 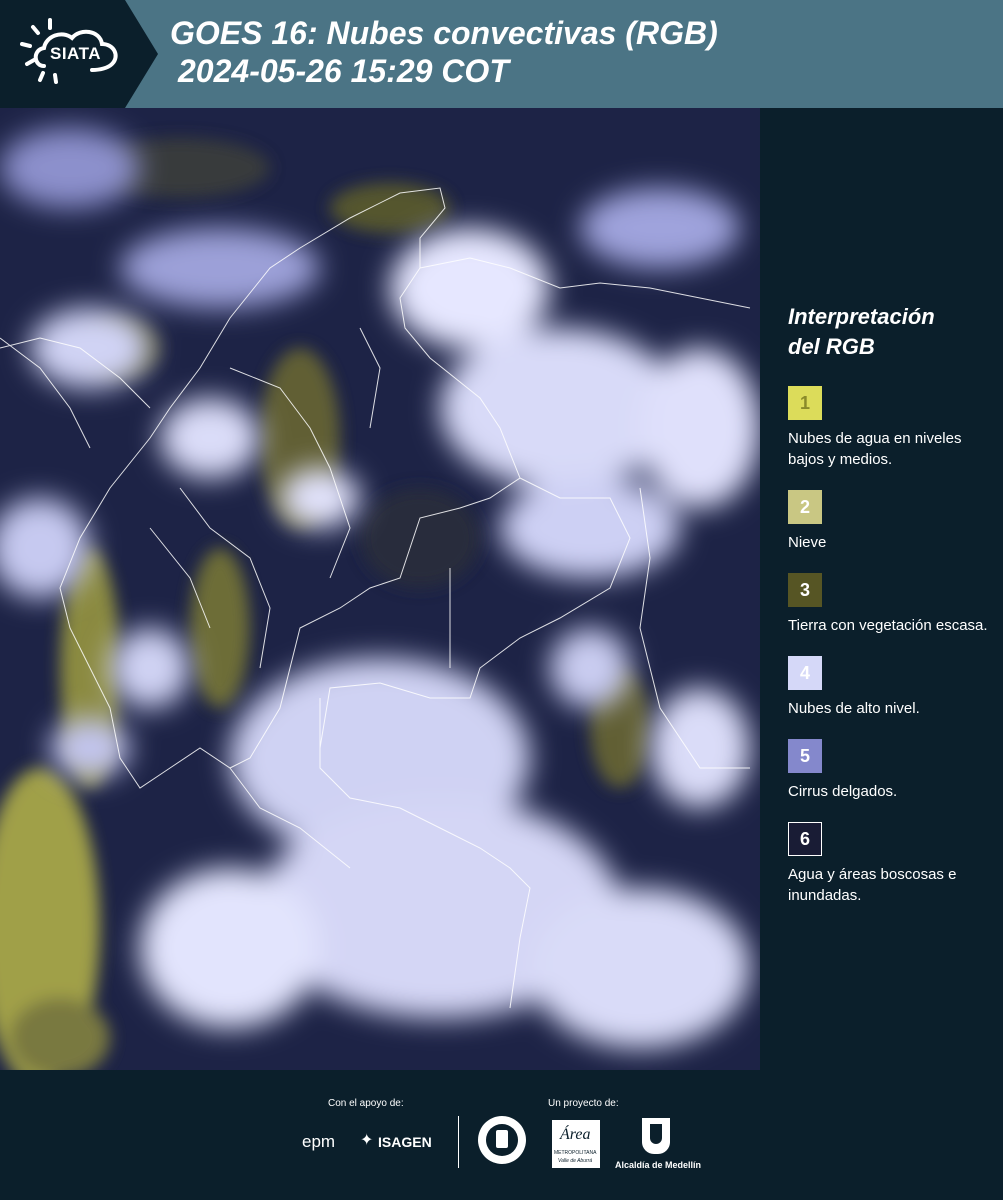 I want to click on medellin-seal-icon, so click(x=502, y=1140).